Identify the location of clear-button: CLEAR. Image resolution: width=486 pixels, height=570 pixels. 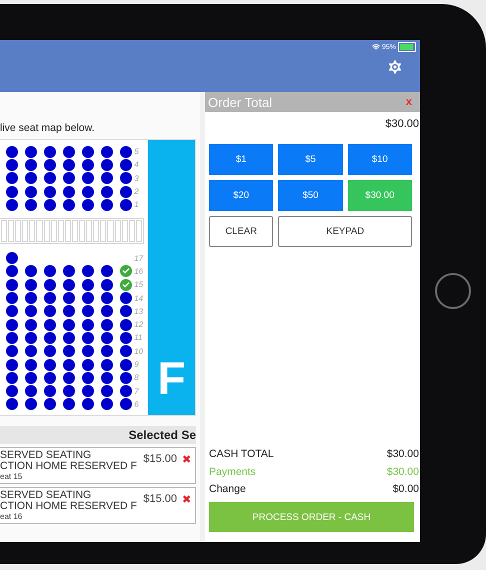
(241, 231).